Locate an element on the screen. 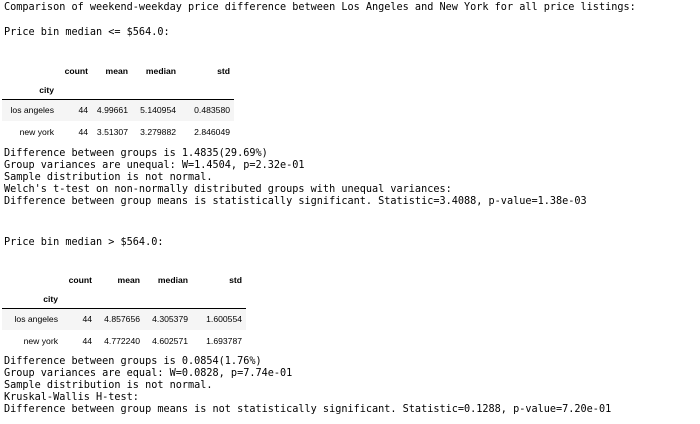  std-cell: 0.483580 is located at coordinates (207, 110).